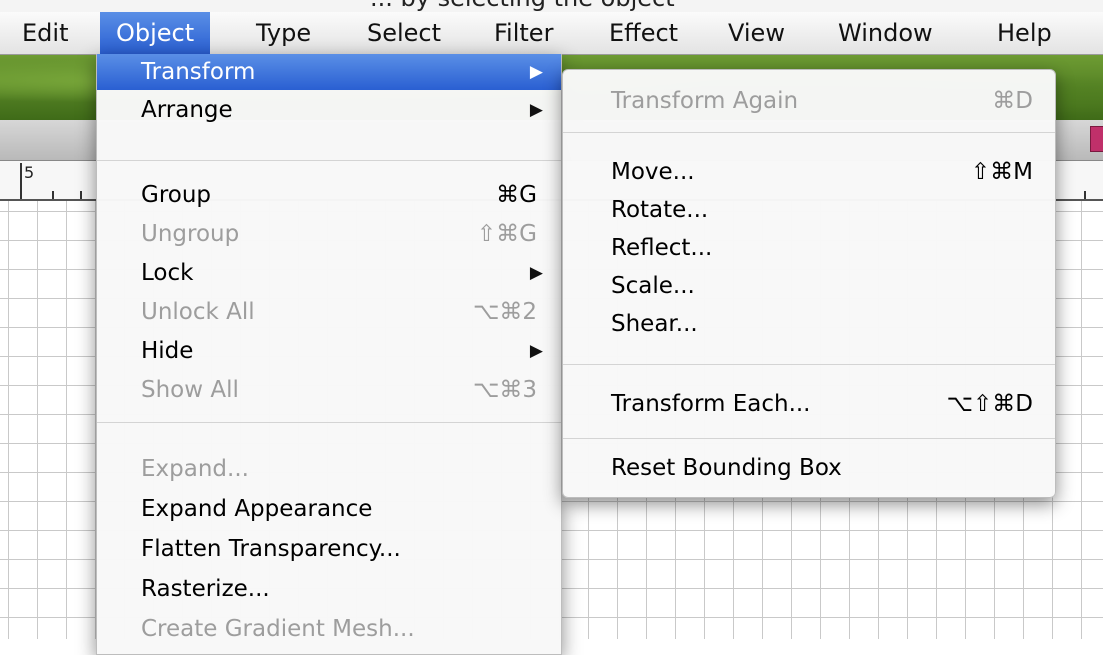 The image size is (1103, 655). I want to click on menu-item-expand-appearance: Expand Appearance, so click(329, 509).